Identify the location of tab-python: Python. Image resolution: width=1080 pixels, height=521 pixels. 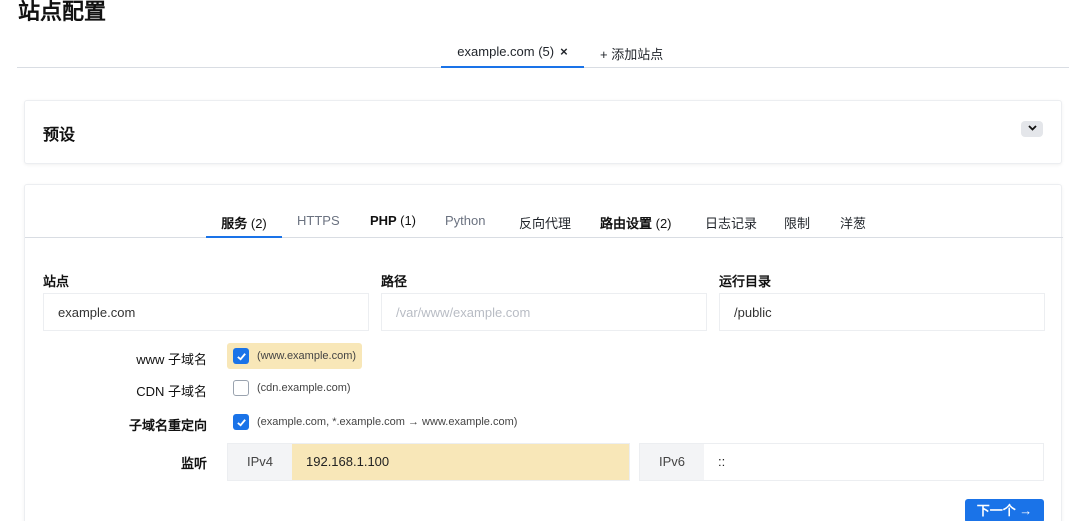
(465, 225).